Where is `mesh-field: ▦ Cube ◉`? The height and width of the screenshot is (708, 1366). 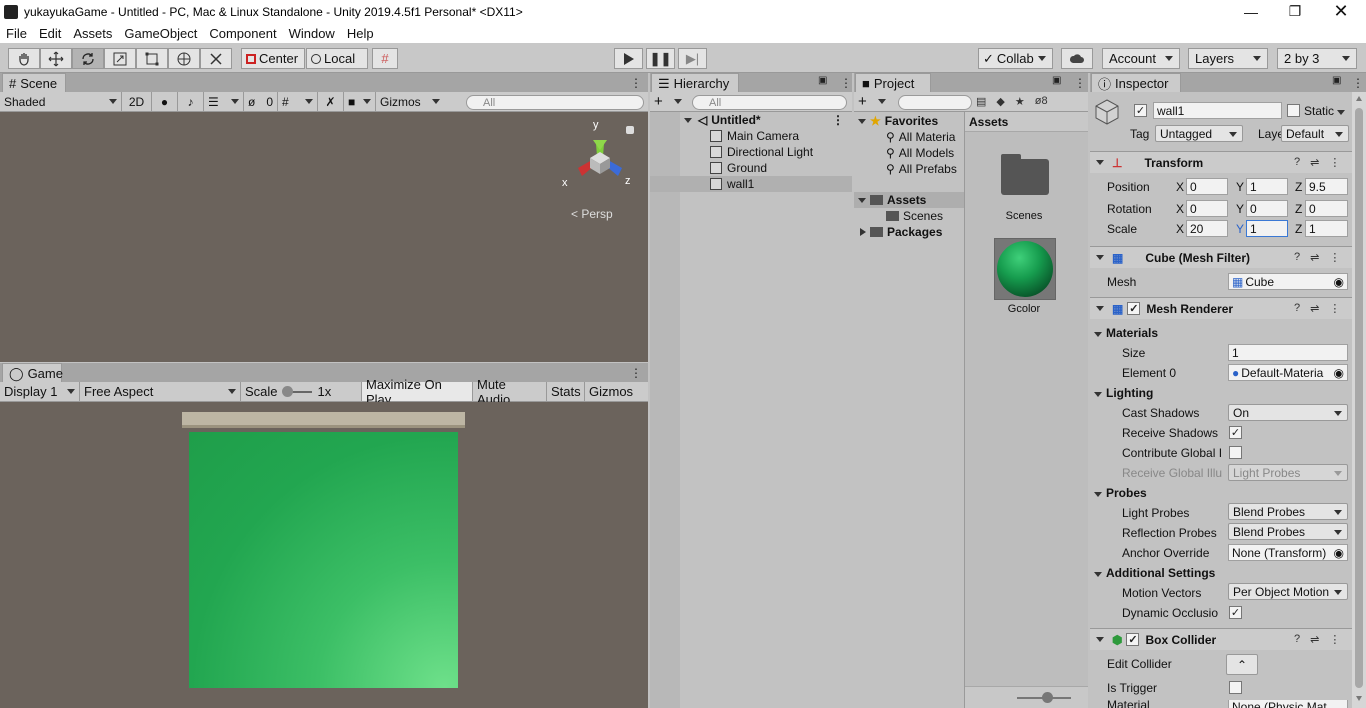 mesh-field: ▦ Cube ◉ is located at coordinates (1288, 281).